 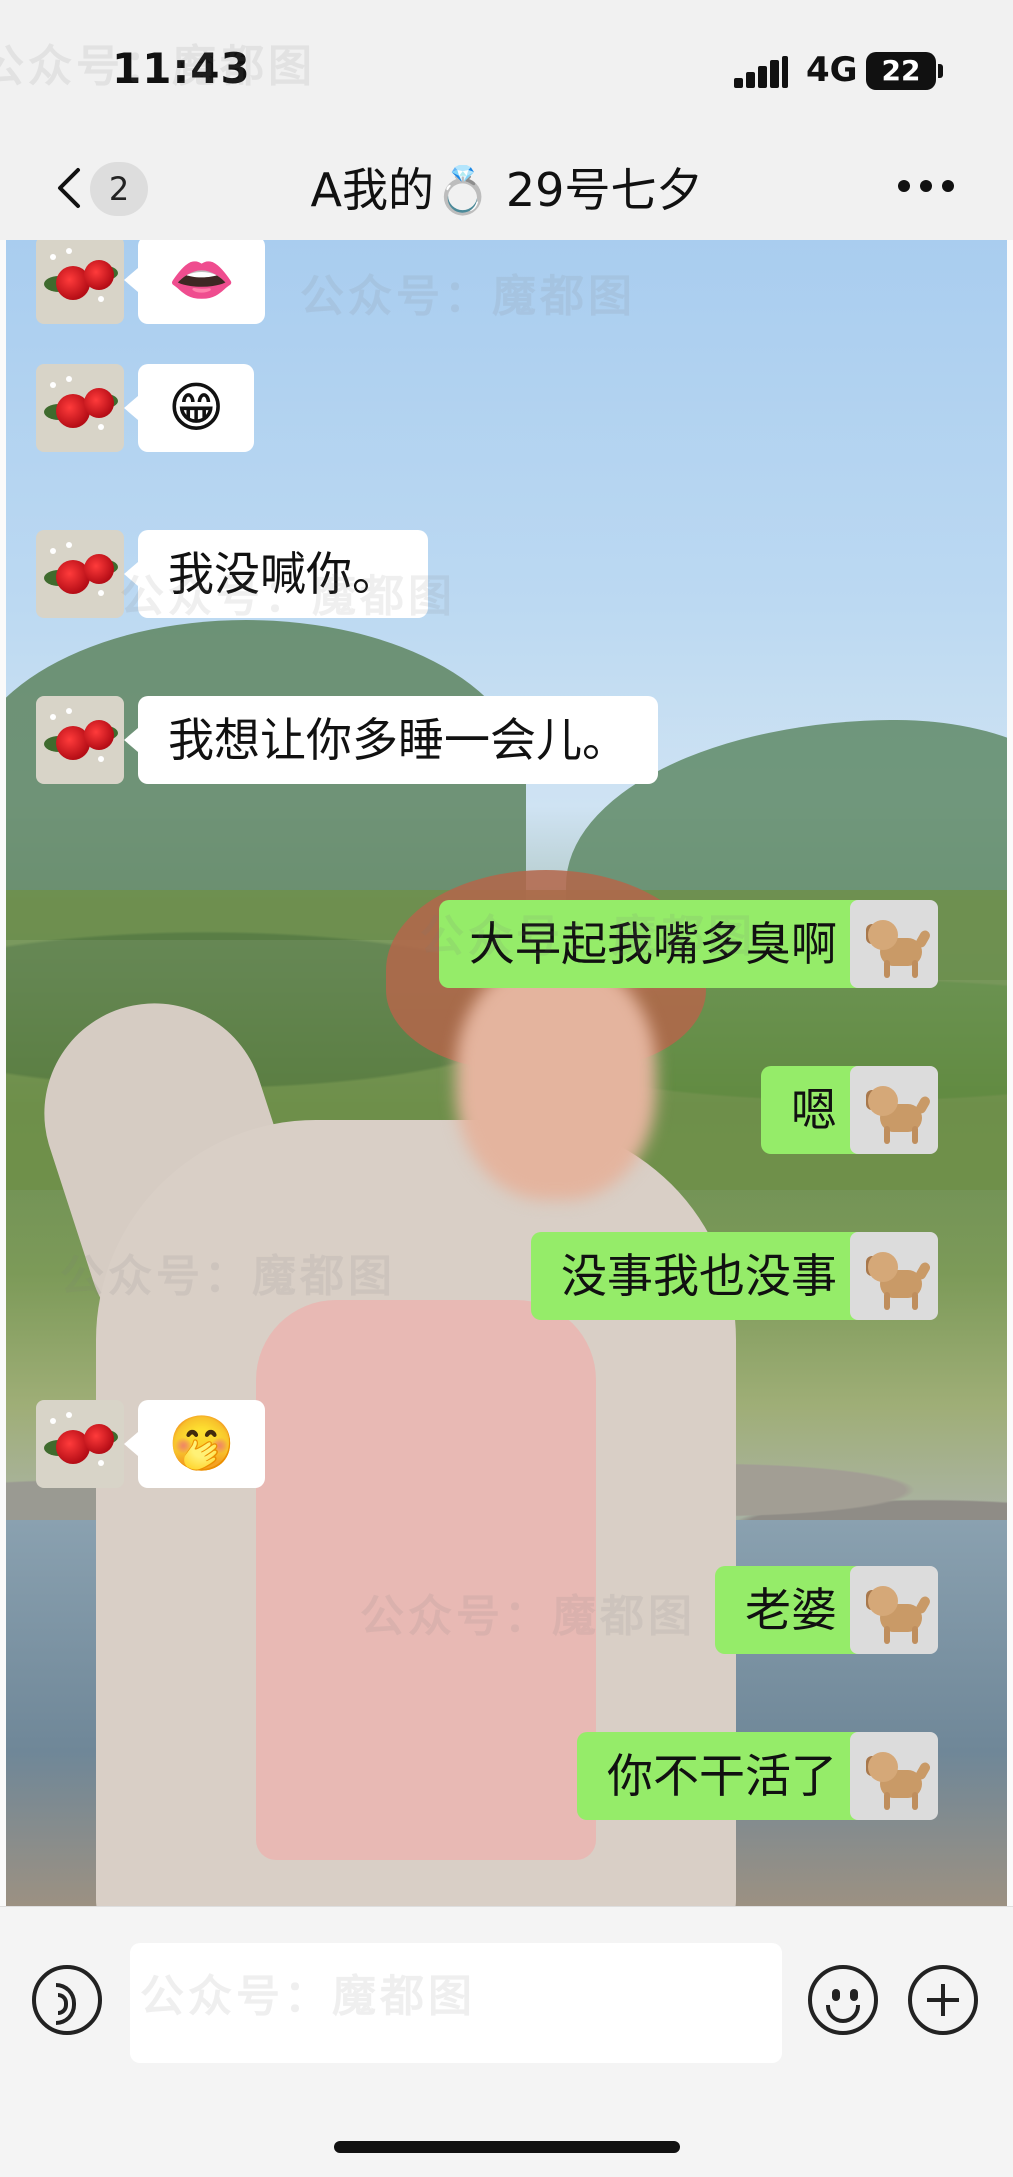 What do you see at coordinates (762, 72) in the screenshot?
I see `signal-icon` at bounding box center [762, 72].